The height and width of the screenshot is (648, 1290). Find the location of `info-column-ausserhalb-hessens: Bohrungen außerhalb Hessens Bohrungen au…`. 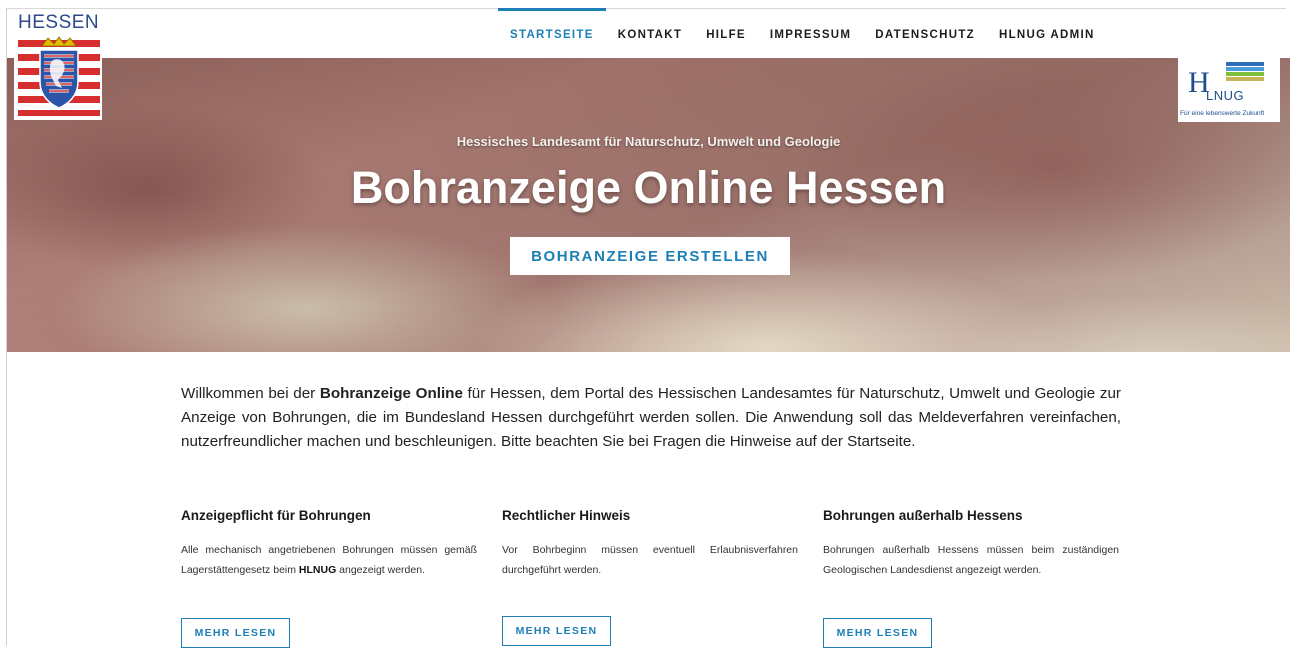

info-column-ausserhalb-hessens: Bohrungen außerhalb Hessens Bohrungen au… is located at coordinates (971, 544).